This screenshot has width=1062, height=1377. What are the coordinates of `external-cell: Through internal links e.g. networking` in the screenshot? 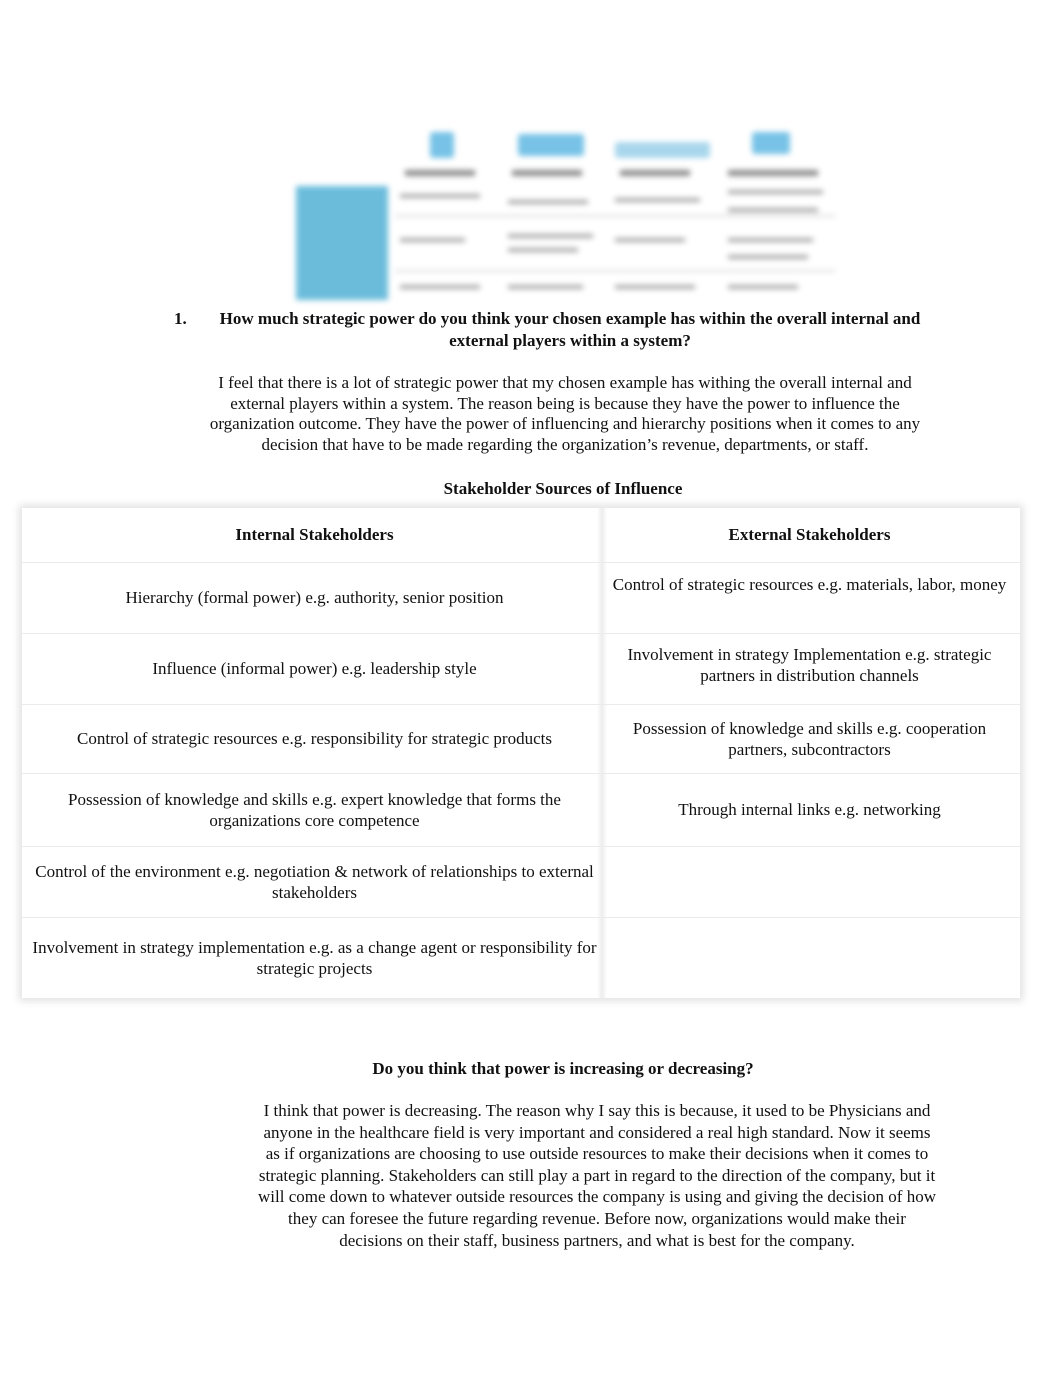 It's located at (809, 810).